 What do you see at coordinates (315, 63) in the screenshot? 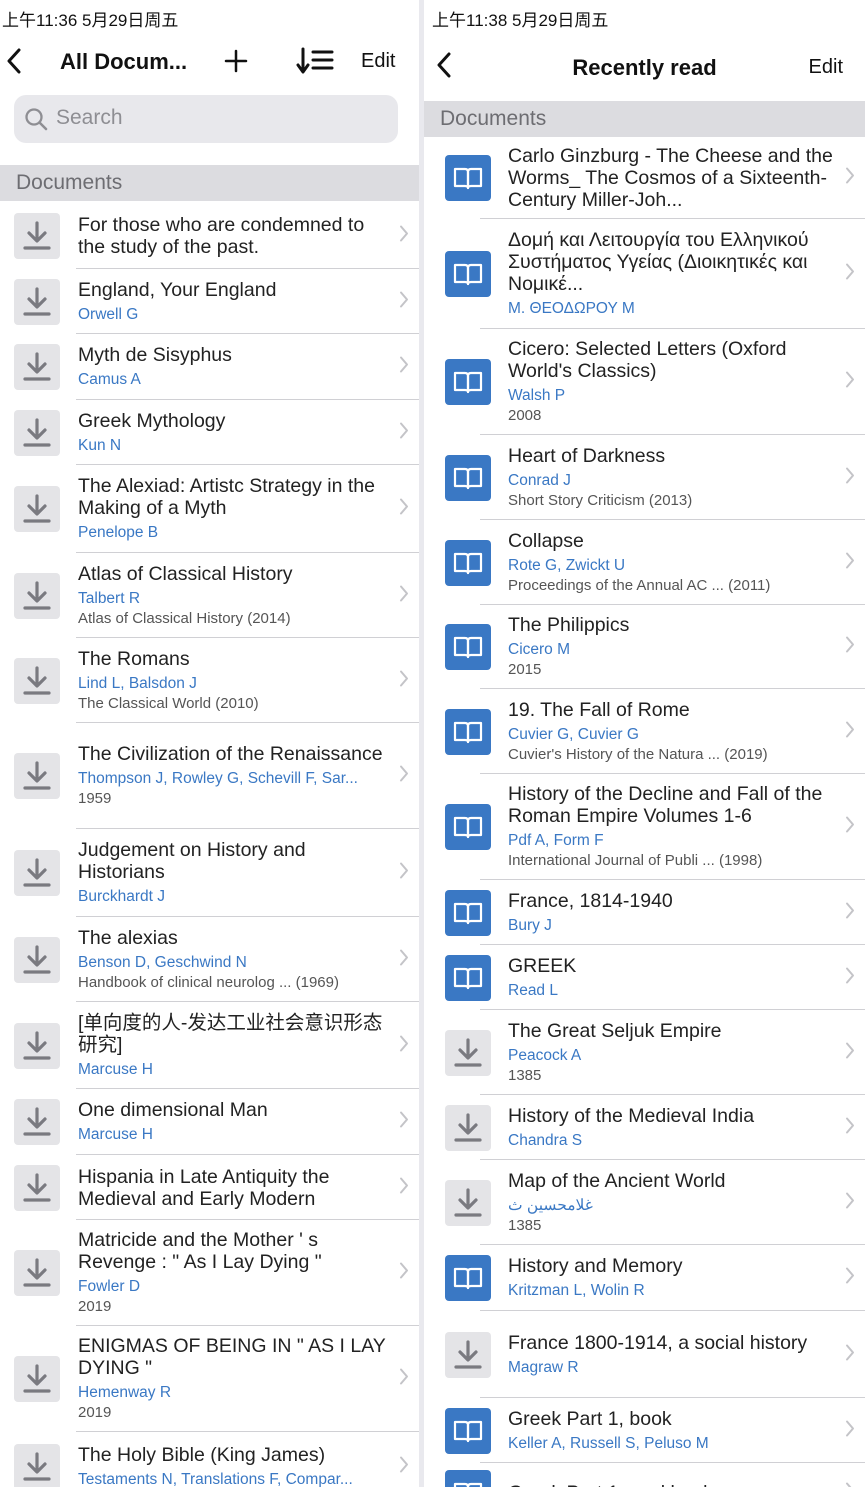
I see `sort-button` at bounding box center [315, 63].